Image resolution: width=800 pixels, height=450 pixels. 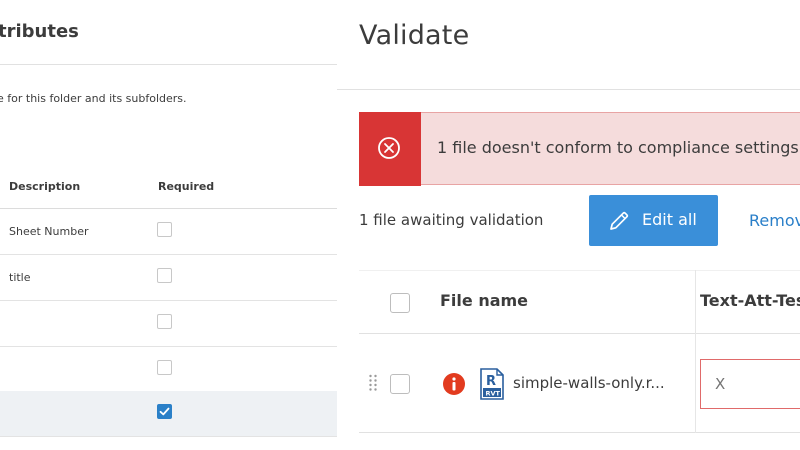 I want to click on attribute-row-selected, so click(x=168, y=414).